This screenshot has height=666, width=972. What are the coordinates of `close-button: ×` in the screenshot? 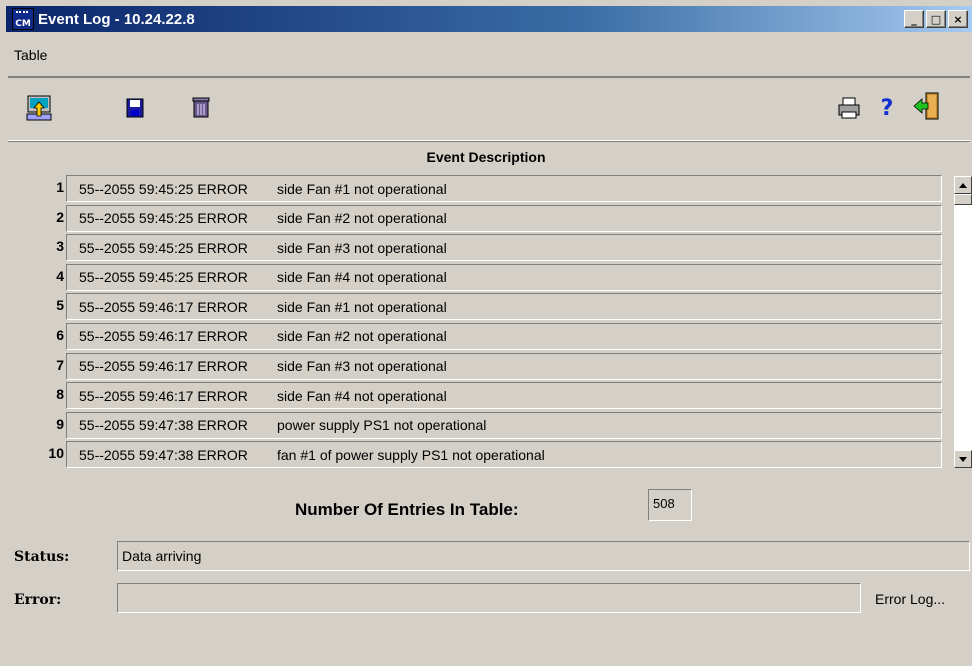 It's located at (958, 19).